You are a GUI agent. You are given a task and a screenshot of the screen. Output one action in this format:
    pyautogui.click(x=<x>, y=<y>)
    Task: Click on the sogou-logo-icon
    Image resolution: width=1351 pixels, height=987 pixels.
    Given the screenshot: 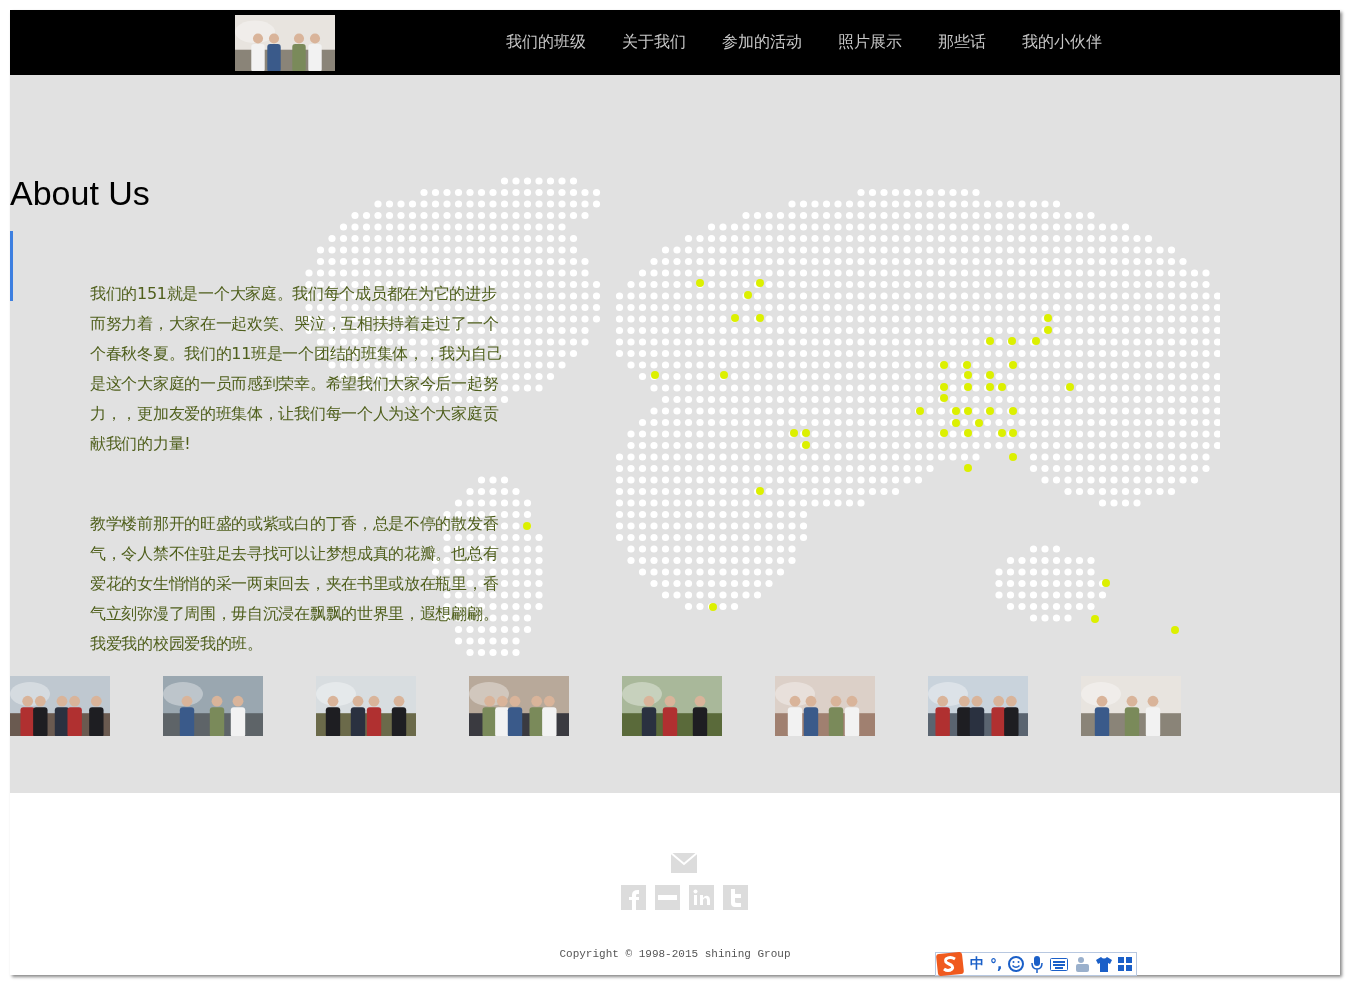 What is the action you would take?
    pyautogui.click(x=950, y=964)
    